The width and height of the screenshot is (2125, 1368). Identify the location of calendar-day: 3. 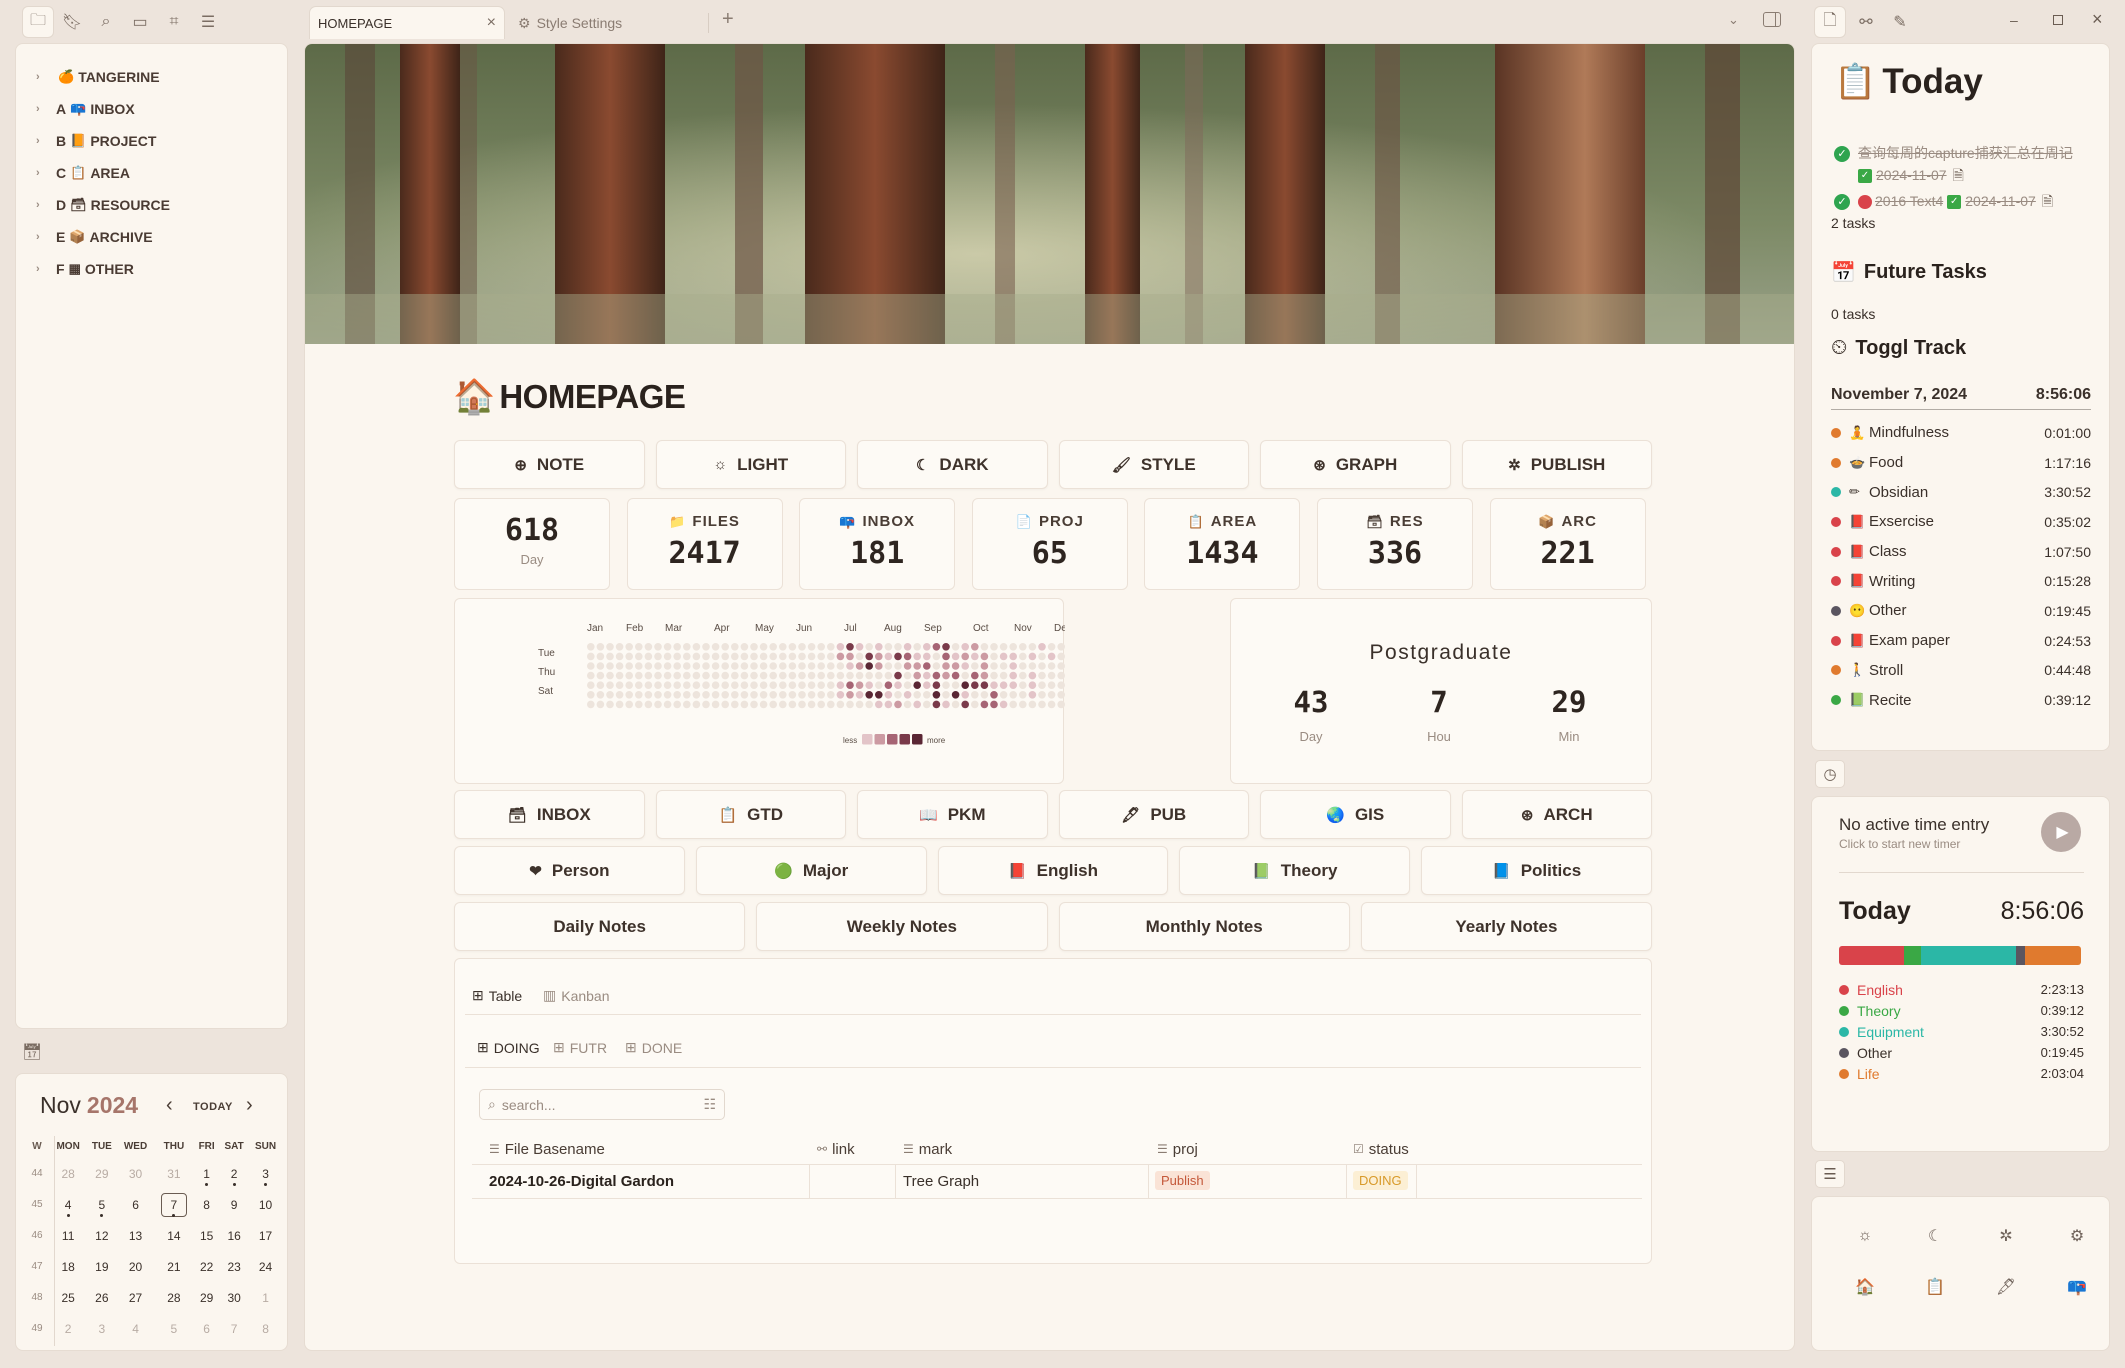
(265, 1173).